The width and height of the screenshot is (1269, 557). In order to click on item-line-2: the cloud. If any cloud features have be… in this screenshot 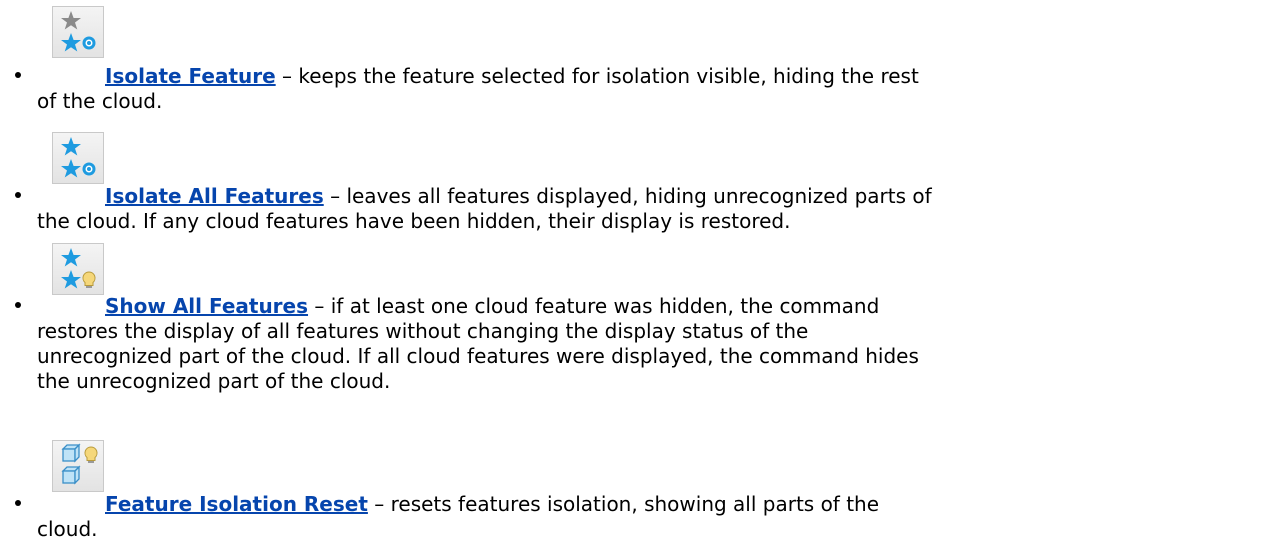, I will do `click(414, 221)`.